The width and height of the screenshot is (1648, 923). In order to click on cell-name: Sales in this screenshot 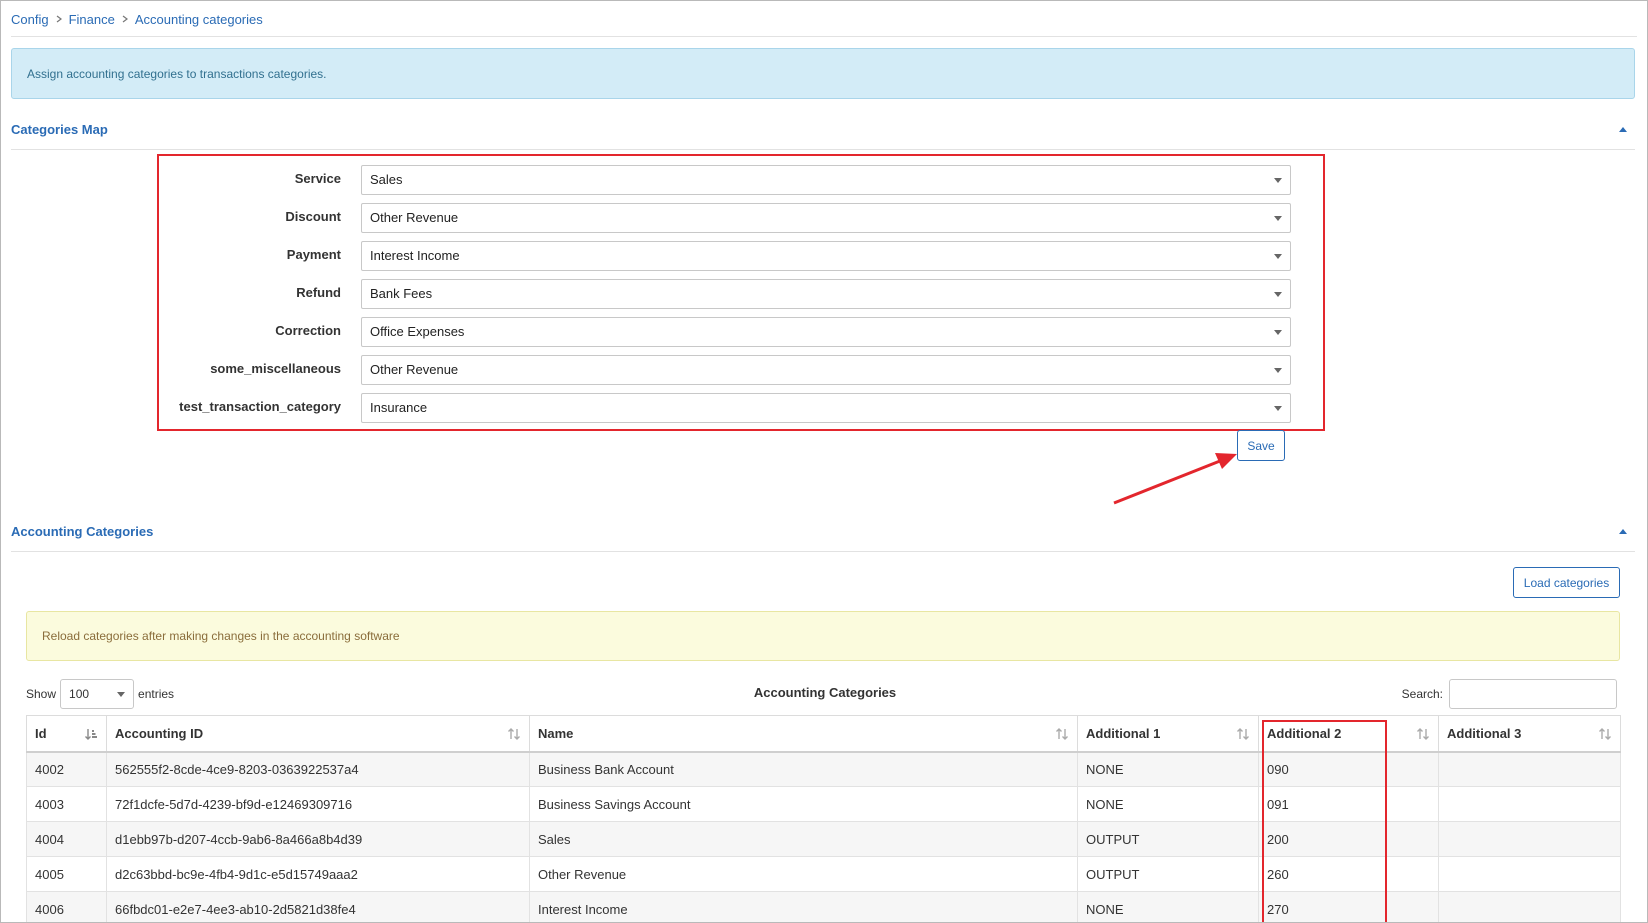, I will do `click(803, 839)`.